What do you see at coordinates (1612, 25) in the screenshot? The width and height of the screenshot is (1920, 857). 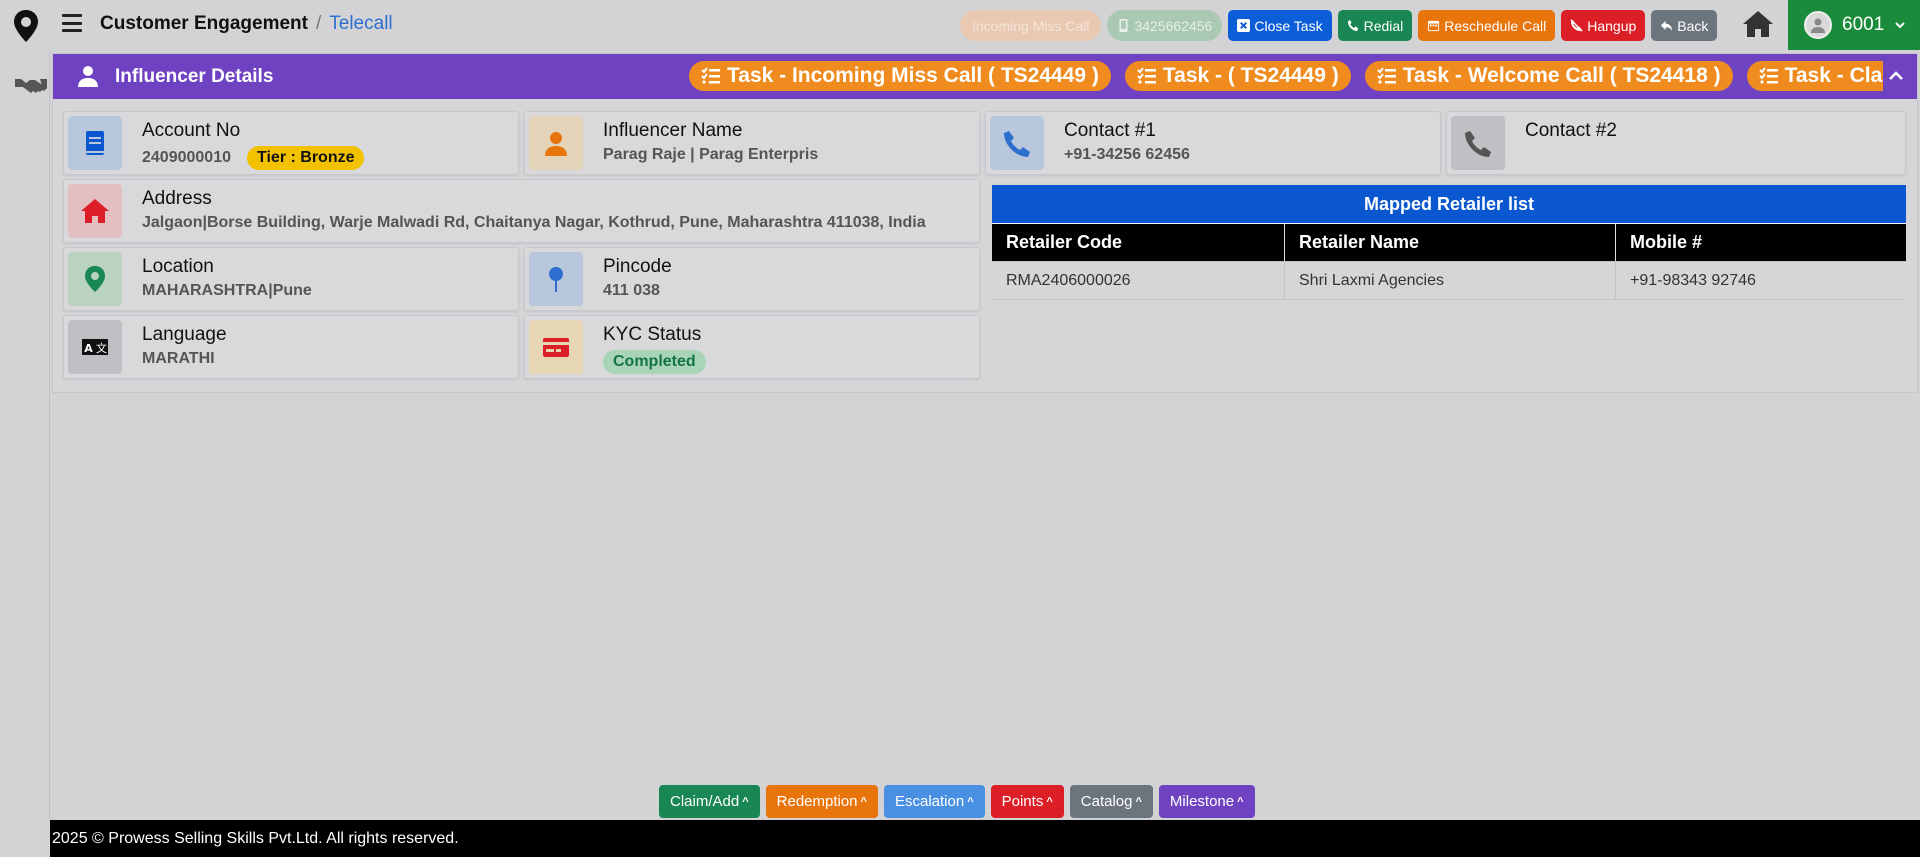 I see `hangup-label: Hangup` at bounding box center [1612, 25].